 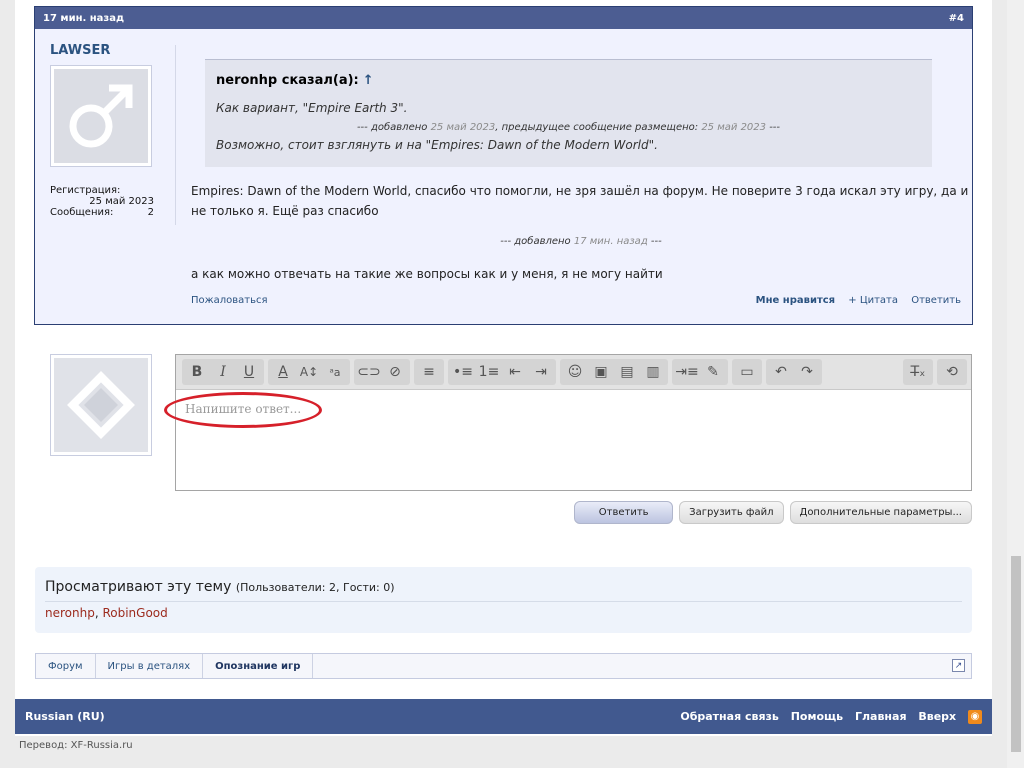 I want to click on unlink-icon: ⊘, so click(x=395, y=372).